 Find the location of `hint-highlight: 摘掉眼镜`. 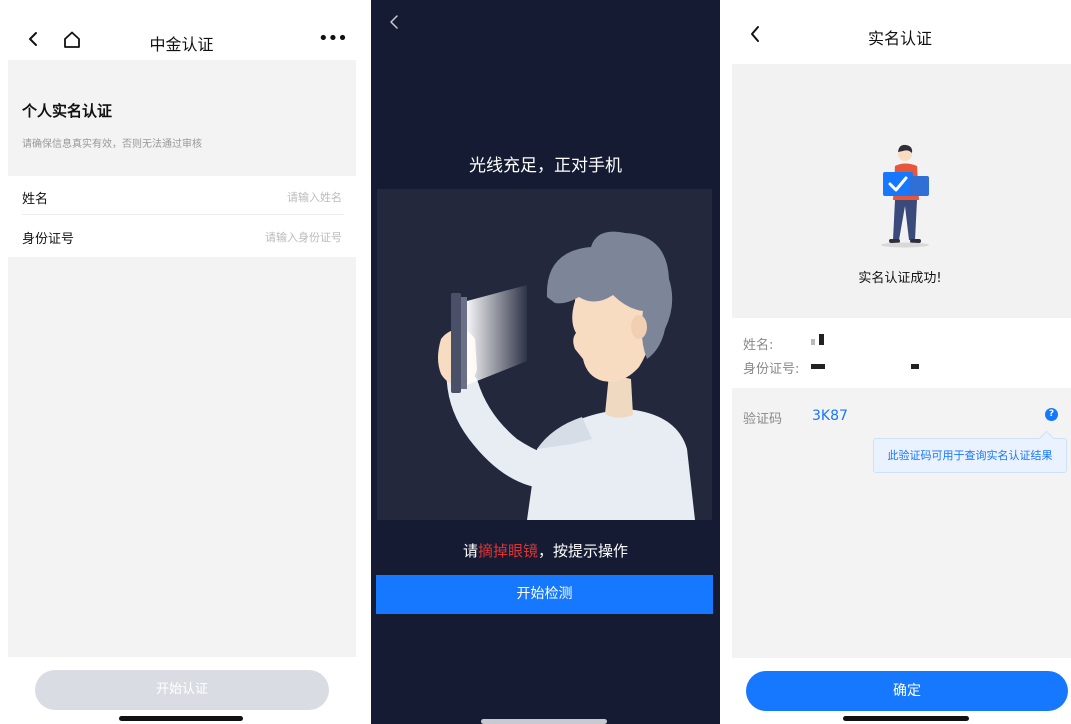

hint-highlight: 摘掉眼镜 is located at coordinates (507, 551).